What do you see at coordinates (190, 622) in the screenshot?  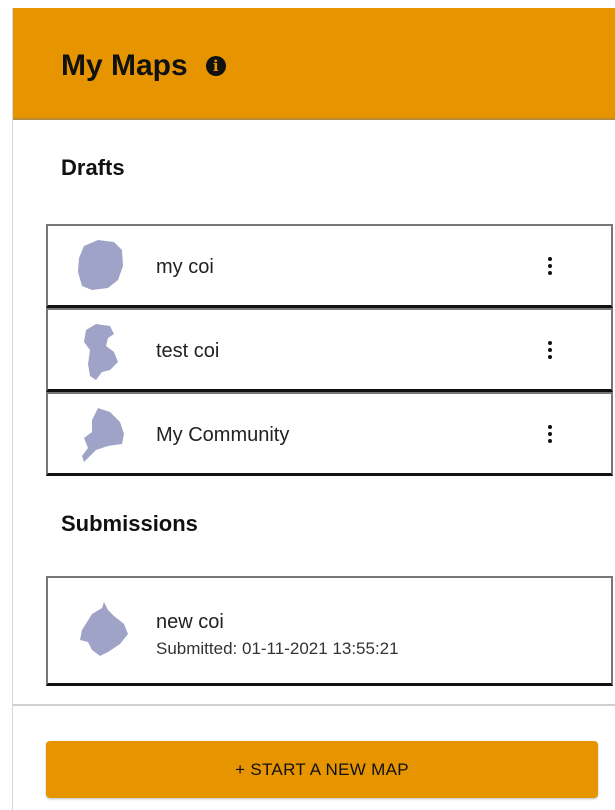 I see `submission-item-label: new coi` at bounding box center [190, 622].